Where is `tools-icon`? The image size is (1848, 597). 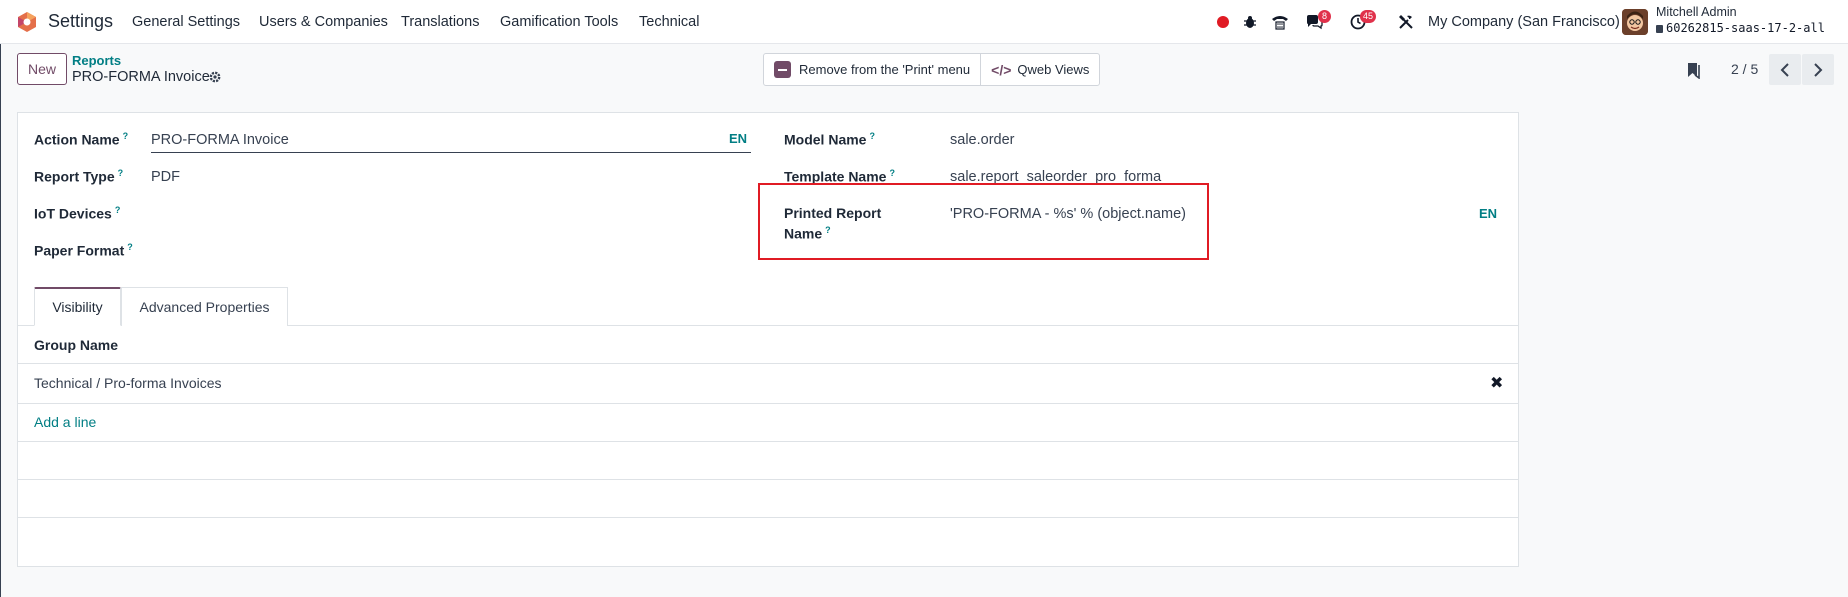 tools-icon is located at coordinates (1406, 22).